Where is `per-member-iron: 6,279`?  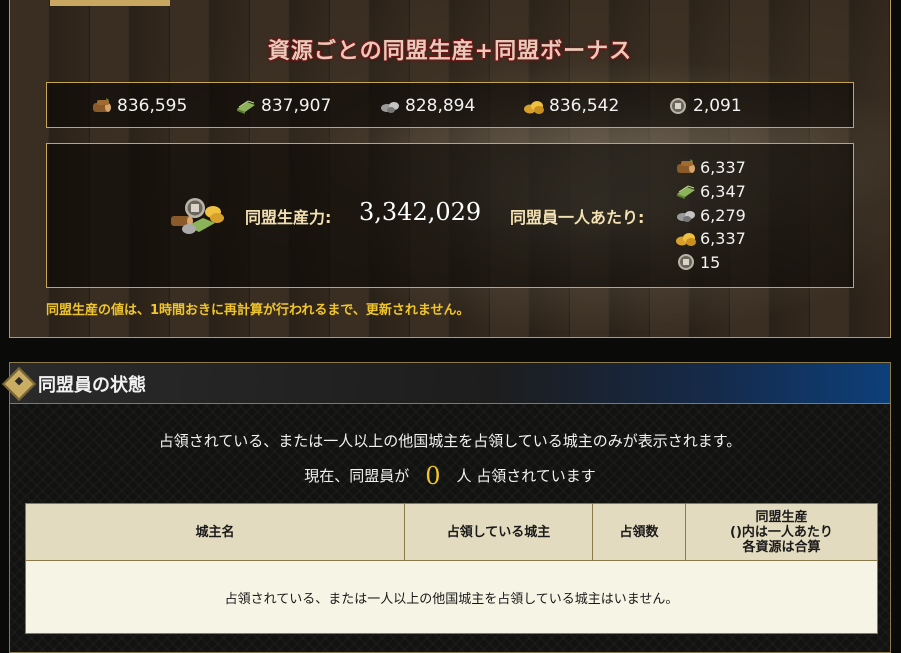
per-member-iron: 6,279 is located at coordinates (710, 215).